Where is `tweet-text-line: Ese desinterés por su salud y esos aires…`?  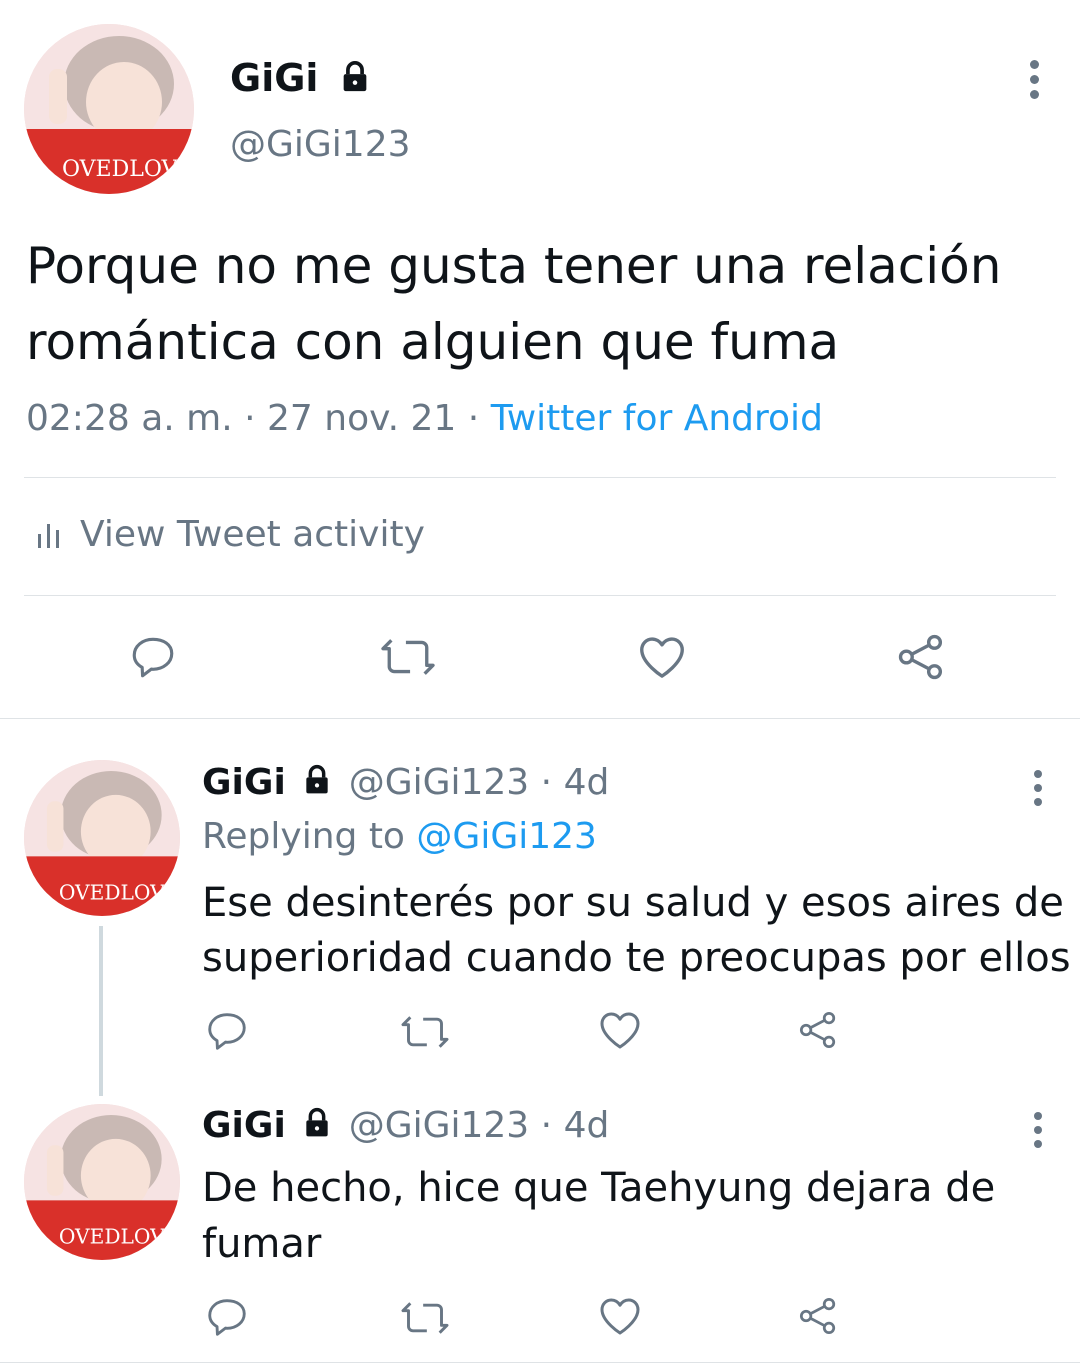 tweet-text-line: Ese desinterés por su salud y esos aires… is located at coordinates (633, 903).